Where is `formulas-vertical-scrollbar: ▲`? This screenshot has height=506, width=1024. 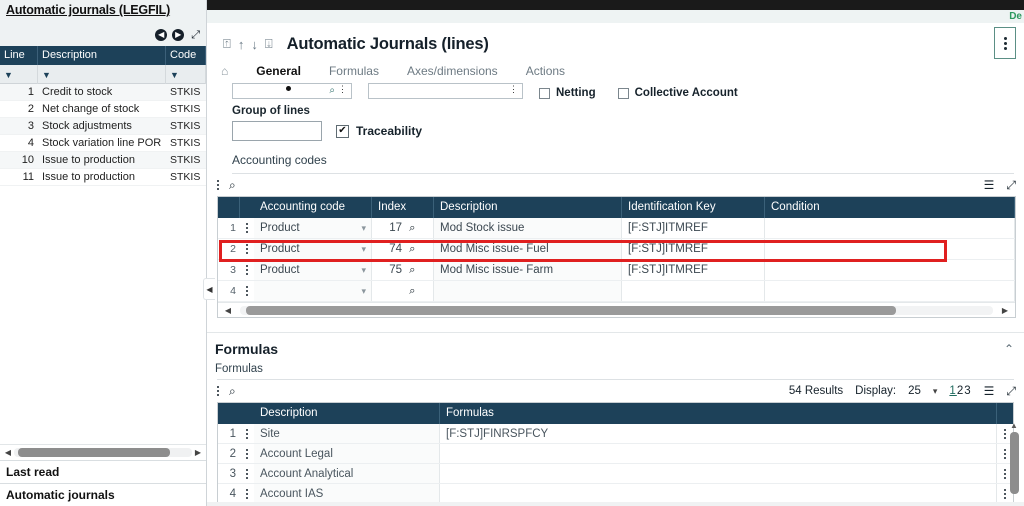 formulas-vertical-scrollbar: ▲ is located at coordinates (1014, 461).